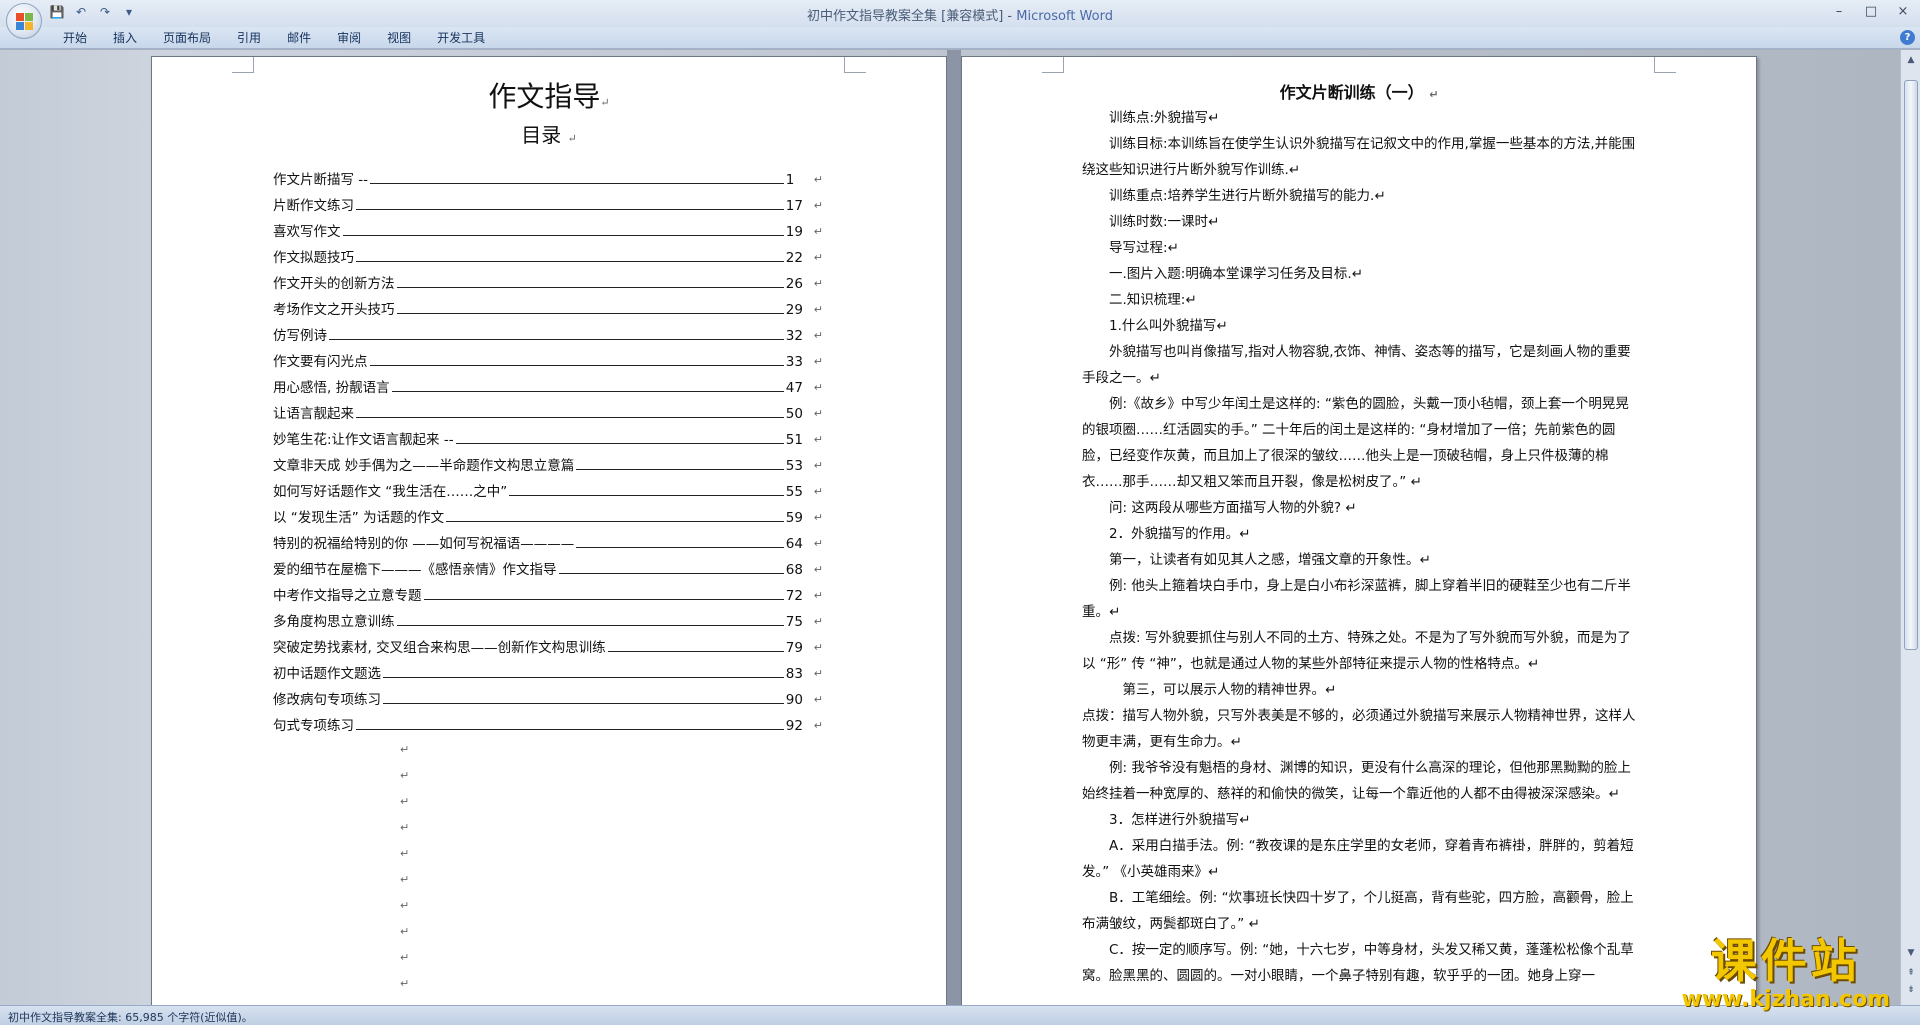  I want to click on watermark-url: www.kjzhan.com, so click(1785, 999).